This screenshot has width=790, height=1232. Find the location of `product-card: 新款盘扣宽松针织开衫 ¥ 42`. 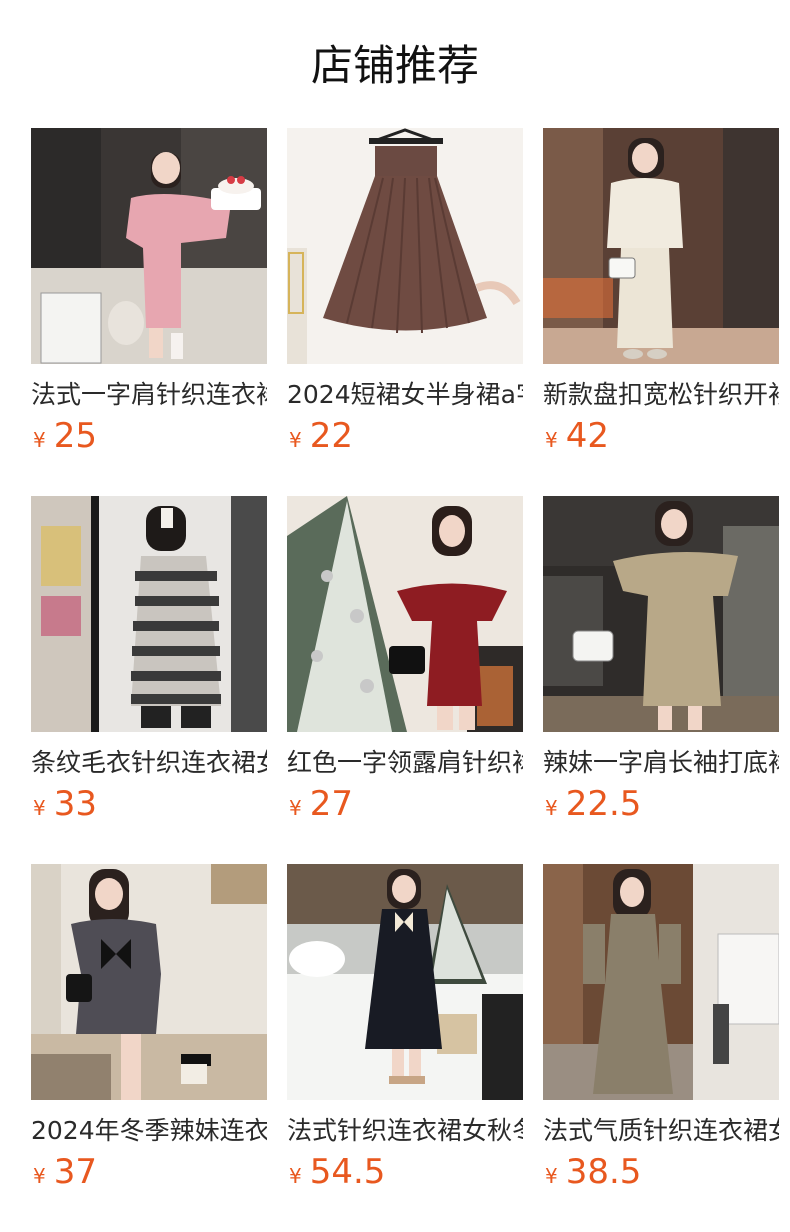

product-card: 新款盘扣宽松针织开衫 ¥ 42 is located at coordinates (661, 312).